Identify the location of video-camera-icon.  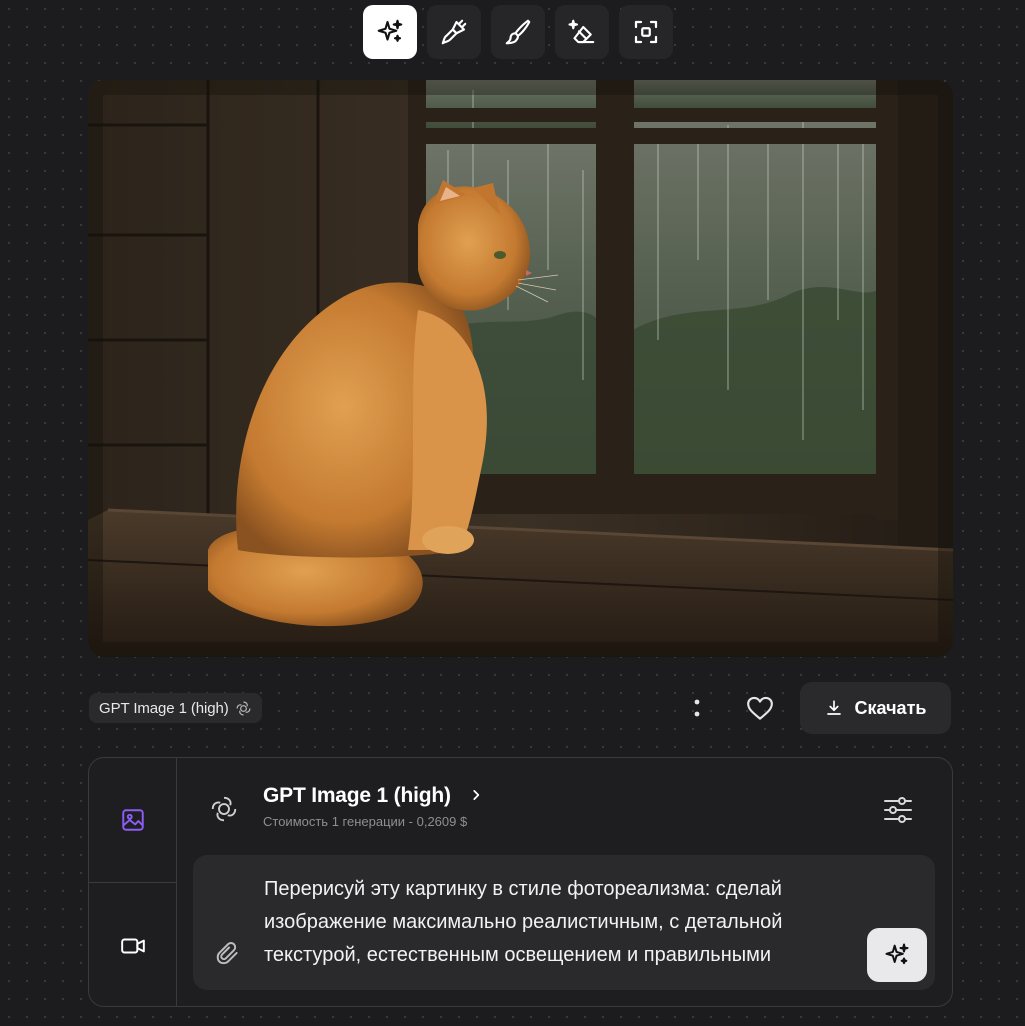
(133, 945).